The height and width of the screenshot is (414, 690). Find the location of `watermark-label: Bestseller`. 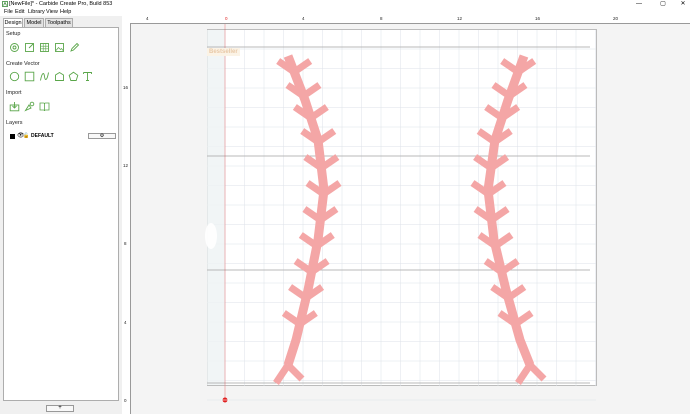

watermark-label: Bestseller is located at coordinates (223, 52).